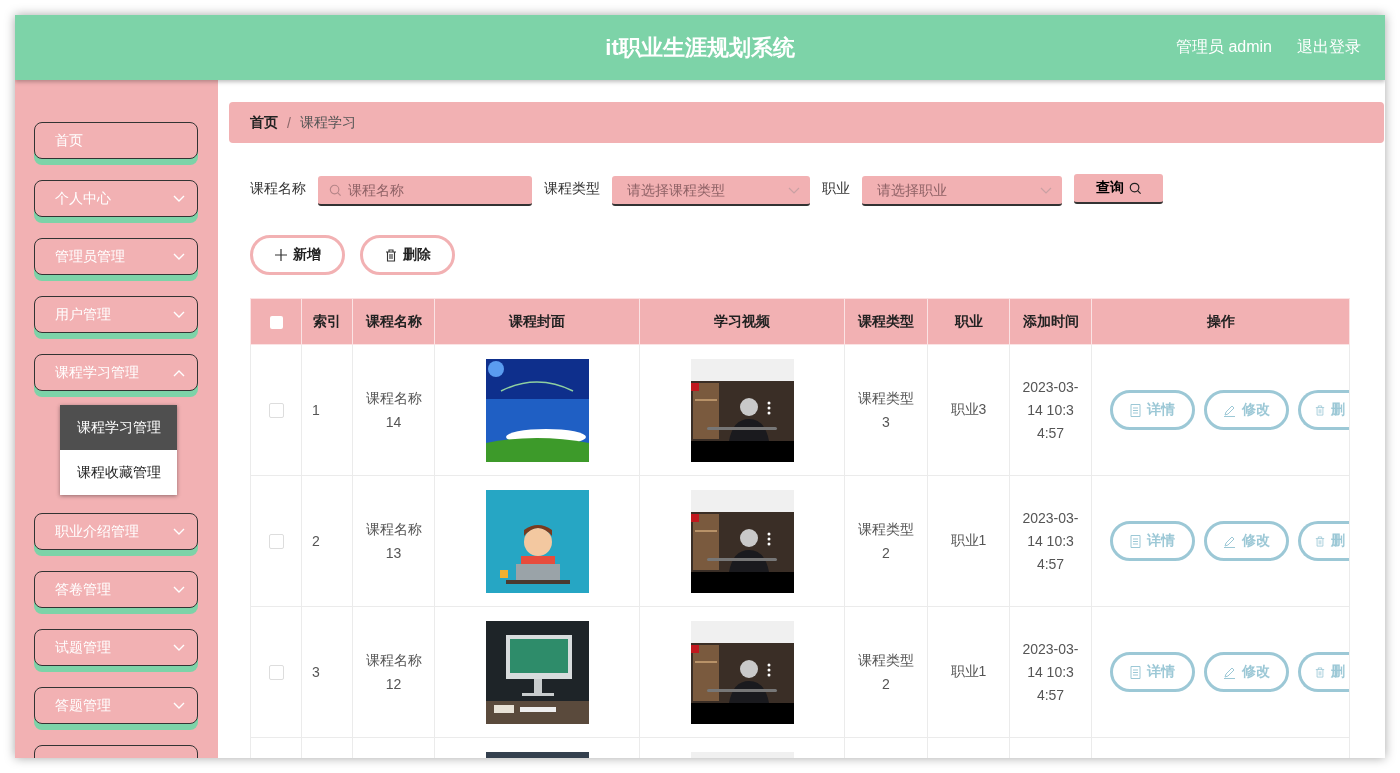 This screenshot has height=773, width=1400. What do you see at coordinates (327, 122) in the screenshot?
I see `breadcrumb-item: 课程学习` at bounding box center [327, 122].